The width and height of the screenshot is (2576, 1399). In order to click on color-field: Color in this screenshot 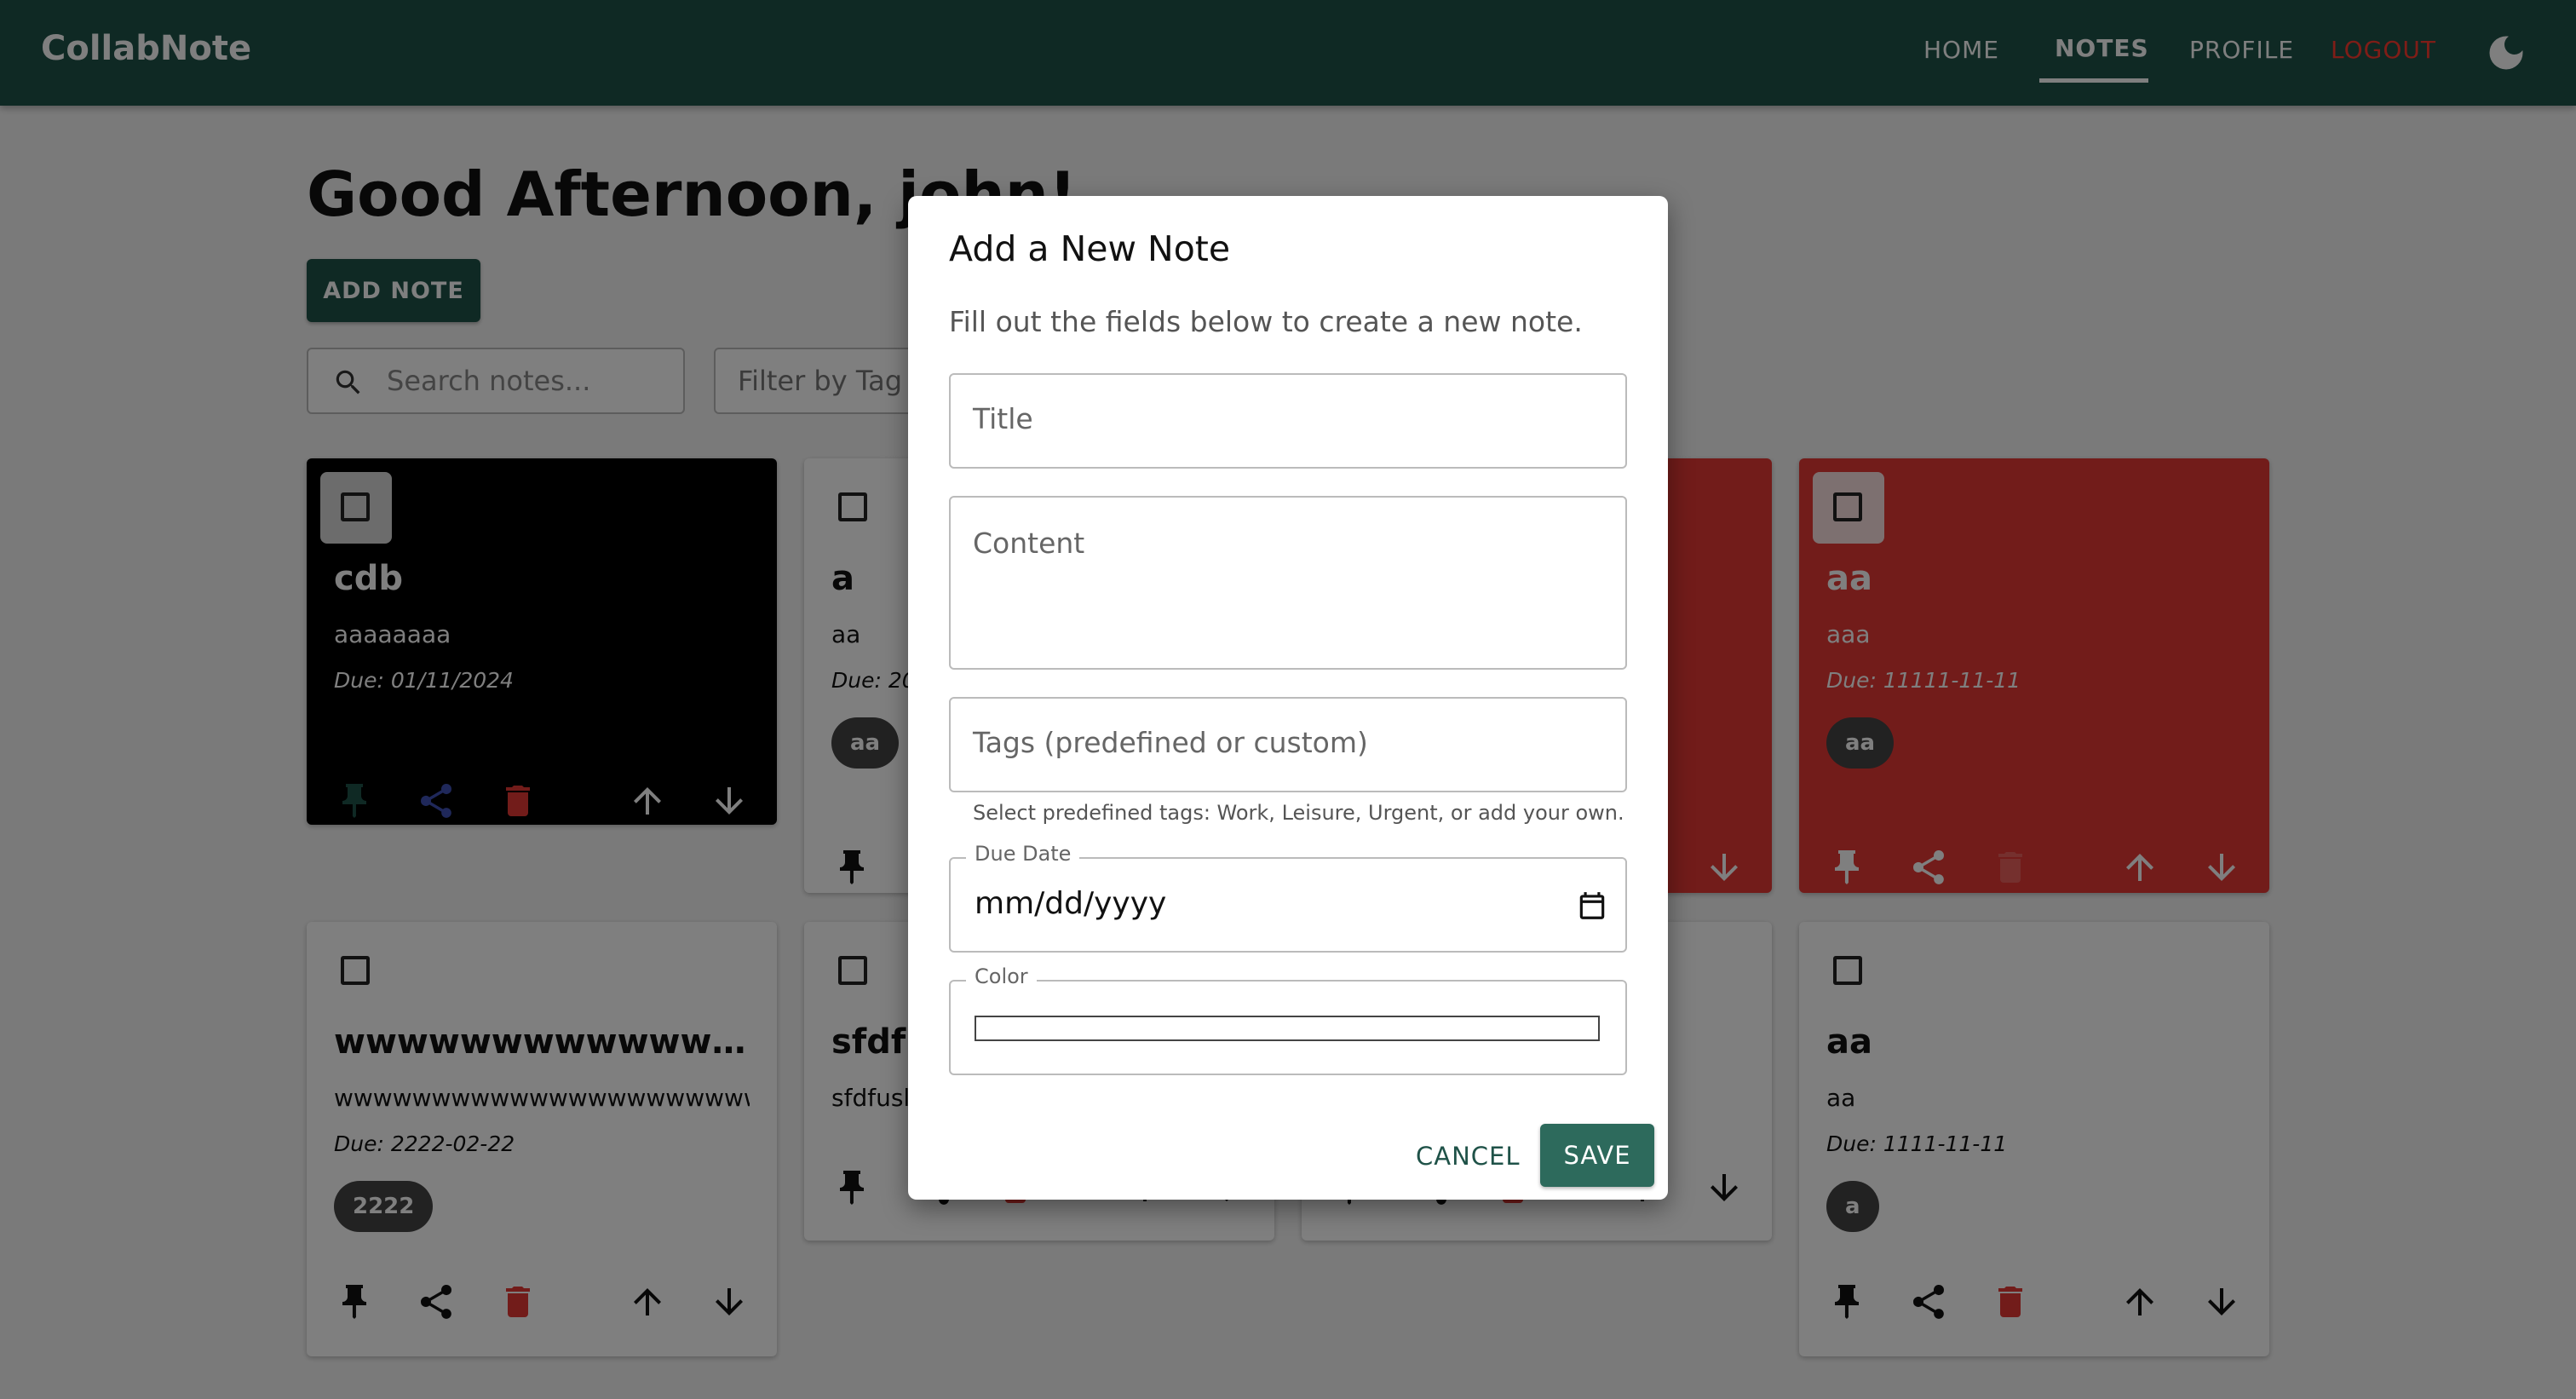, I will do `click(1288, 1019)`.